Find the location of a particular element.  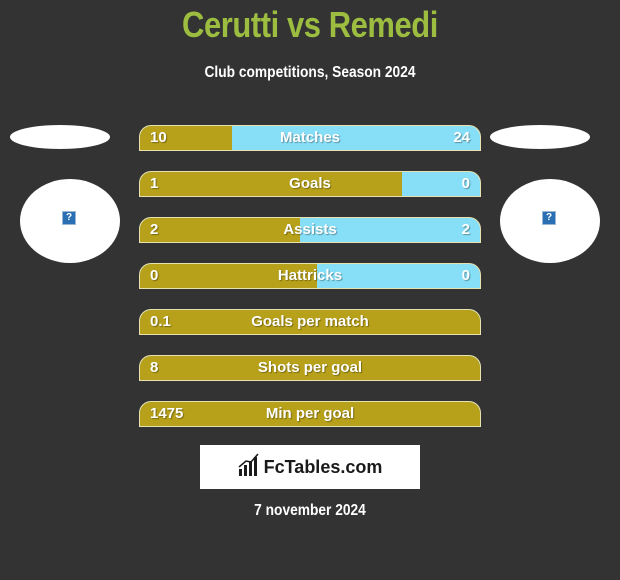

left-team-name-placeholder is located at coordinates (60, 137).